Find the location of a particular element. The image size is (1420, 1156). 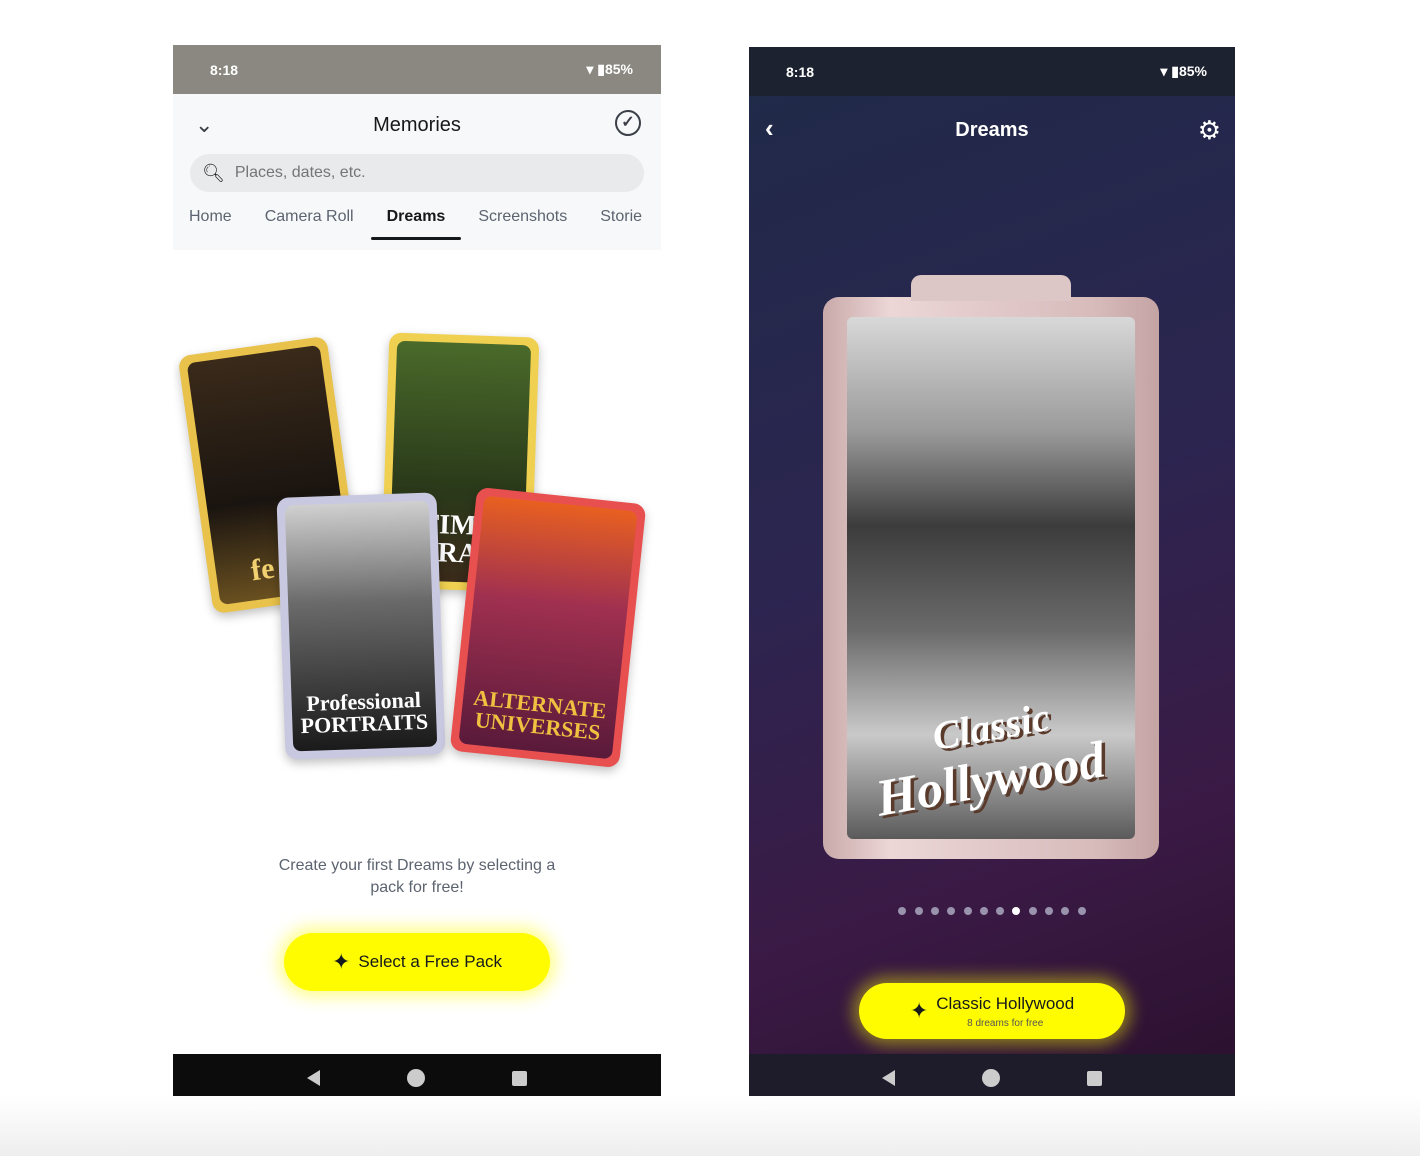

tab-stories: Storie is located at coordinates (621, 224).